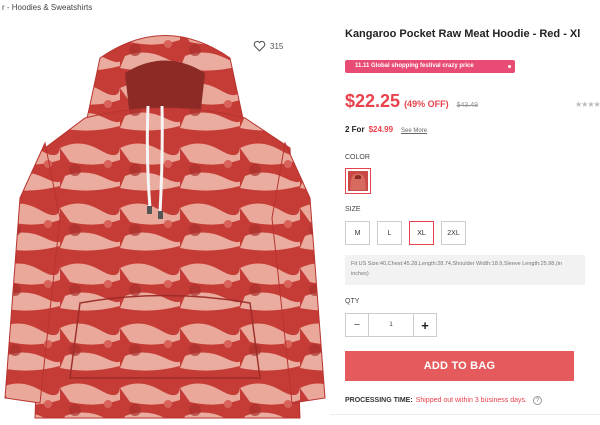 The height and width of the screenshot is (425, 600). I want to click on color-swatch-red, so click(358, 181).